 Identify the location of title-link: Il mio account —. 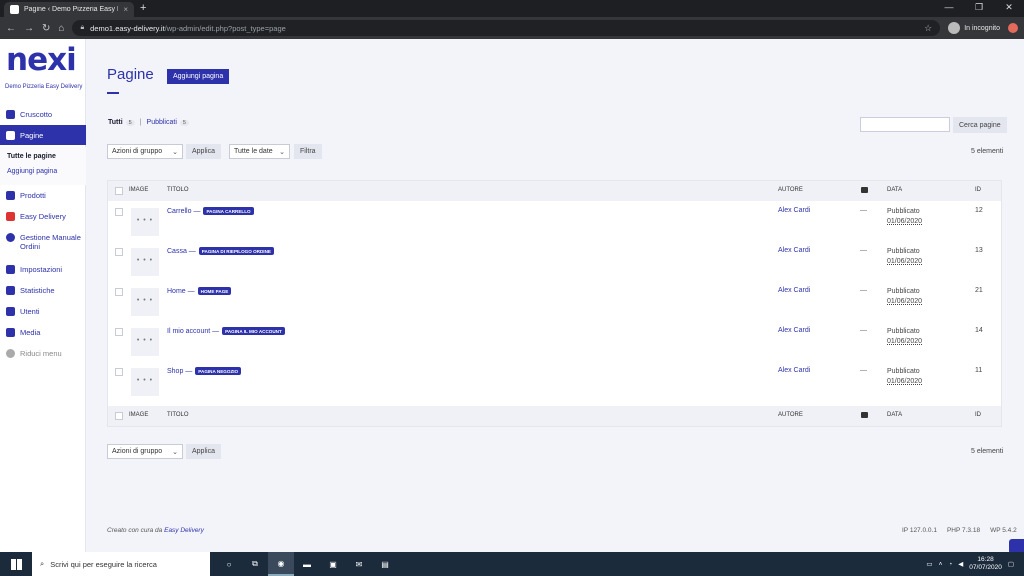
(193, 331).